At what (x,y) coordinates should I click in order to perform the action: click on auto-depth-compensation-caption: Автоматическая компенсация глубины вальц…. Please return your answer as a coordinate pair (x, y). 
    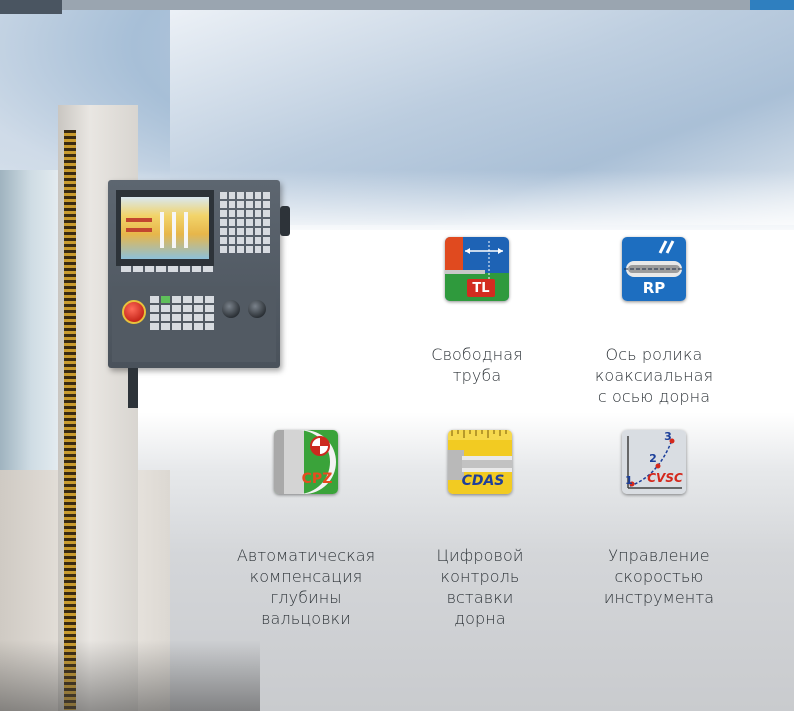
    Looking at the image, I should click on (306, 587).